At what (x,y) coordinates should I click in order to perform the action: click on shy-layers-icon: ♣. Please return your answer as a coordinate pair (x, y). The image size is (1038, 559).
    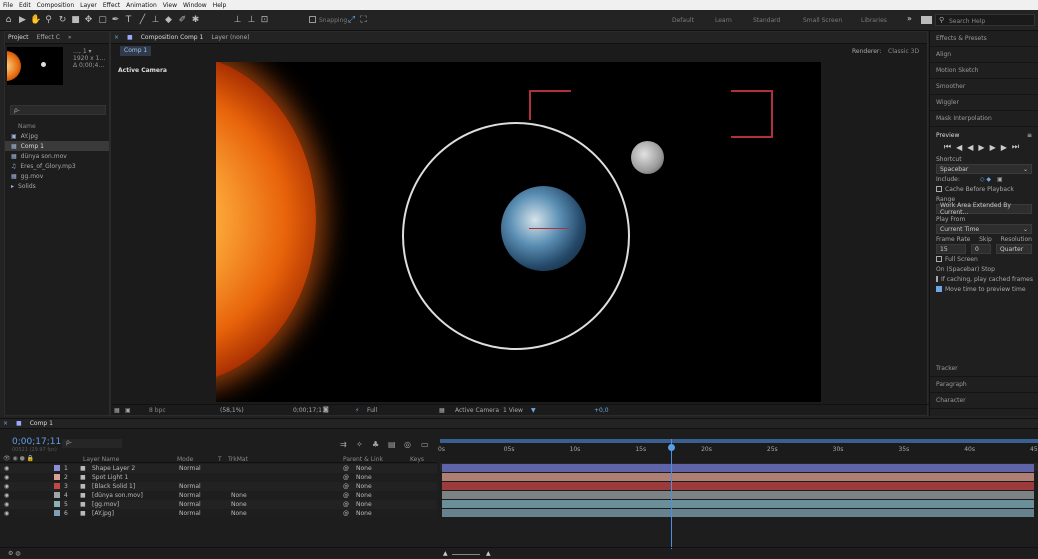
    Looking at the image, I should click on (375, 444).